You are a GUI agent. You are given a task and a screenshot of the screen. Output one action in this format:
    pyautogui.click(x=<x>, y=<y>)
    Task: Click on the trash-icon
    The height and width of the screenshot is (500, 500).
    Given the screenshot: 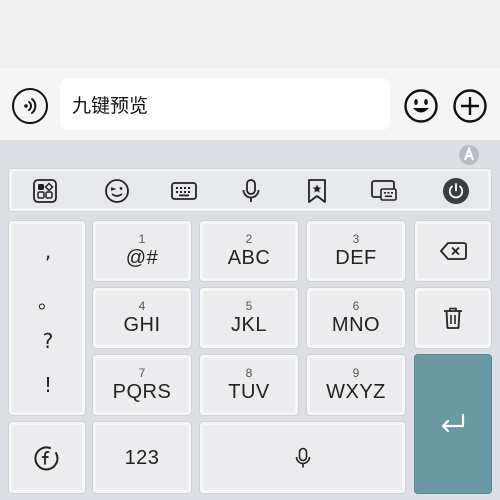 What is the action you would take?
    pyautogui.click(x=453, y=318)
    